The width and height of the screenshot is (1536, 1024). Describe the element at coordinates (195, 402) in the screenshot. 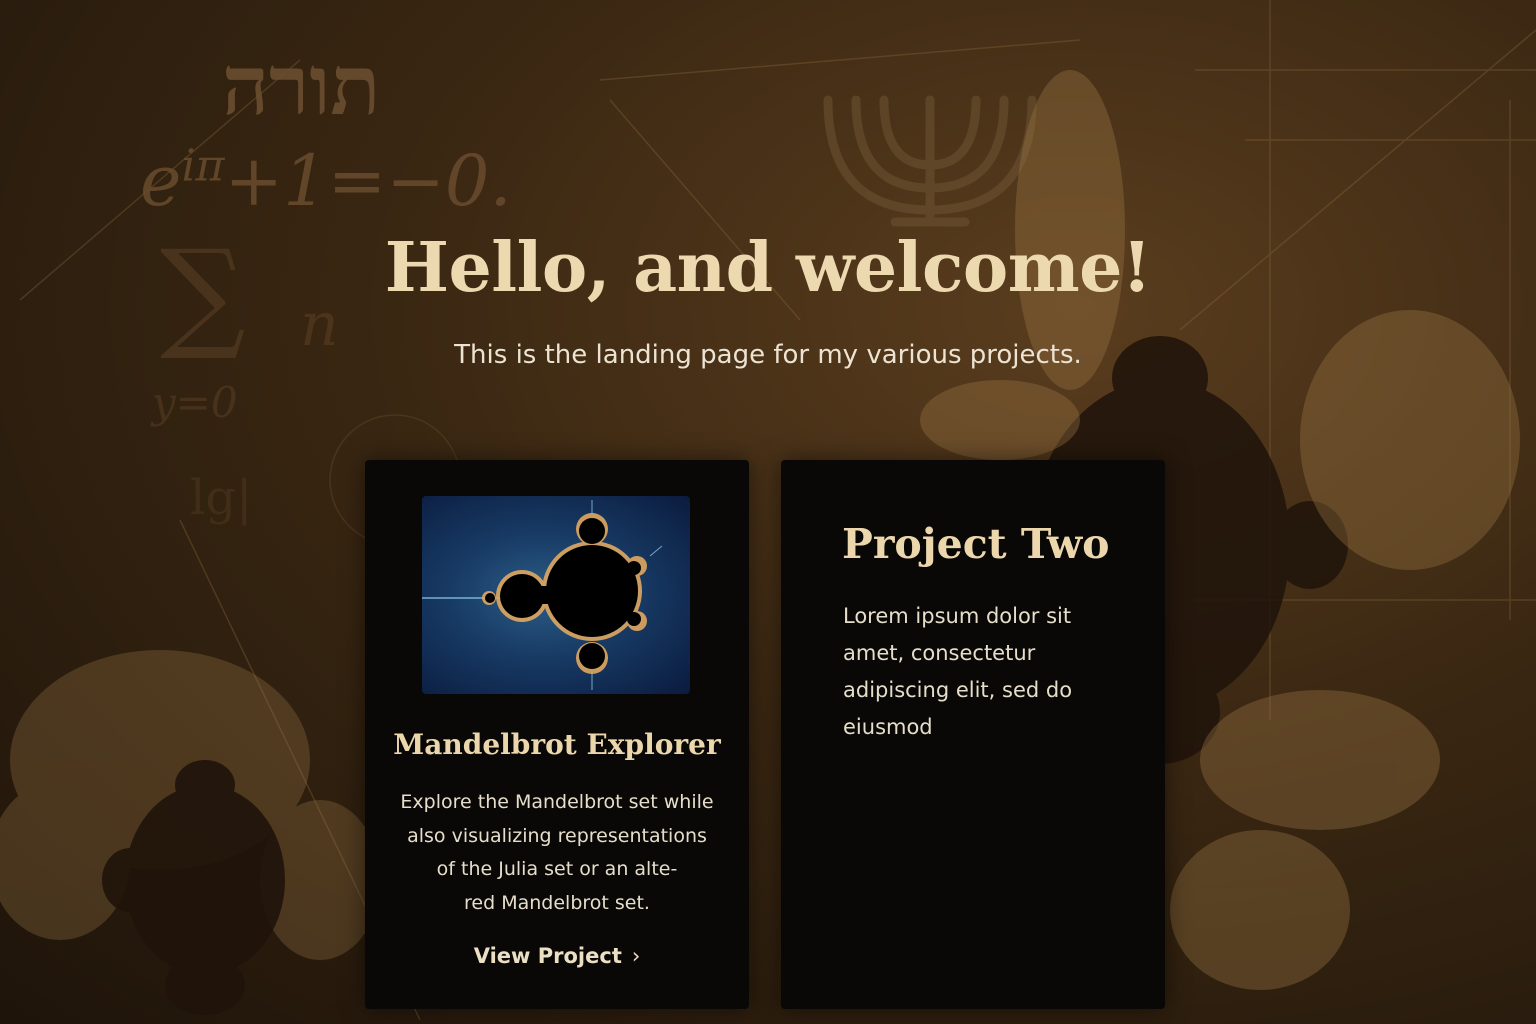

I see `y-equals-zero: y=0` at that location.